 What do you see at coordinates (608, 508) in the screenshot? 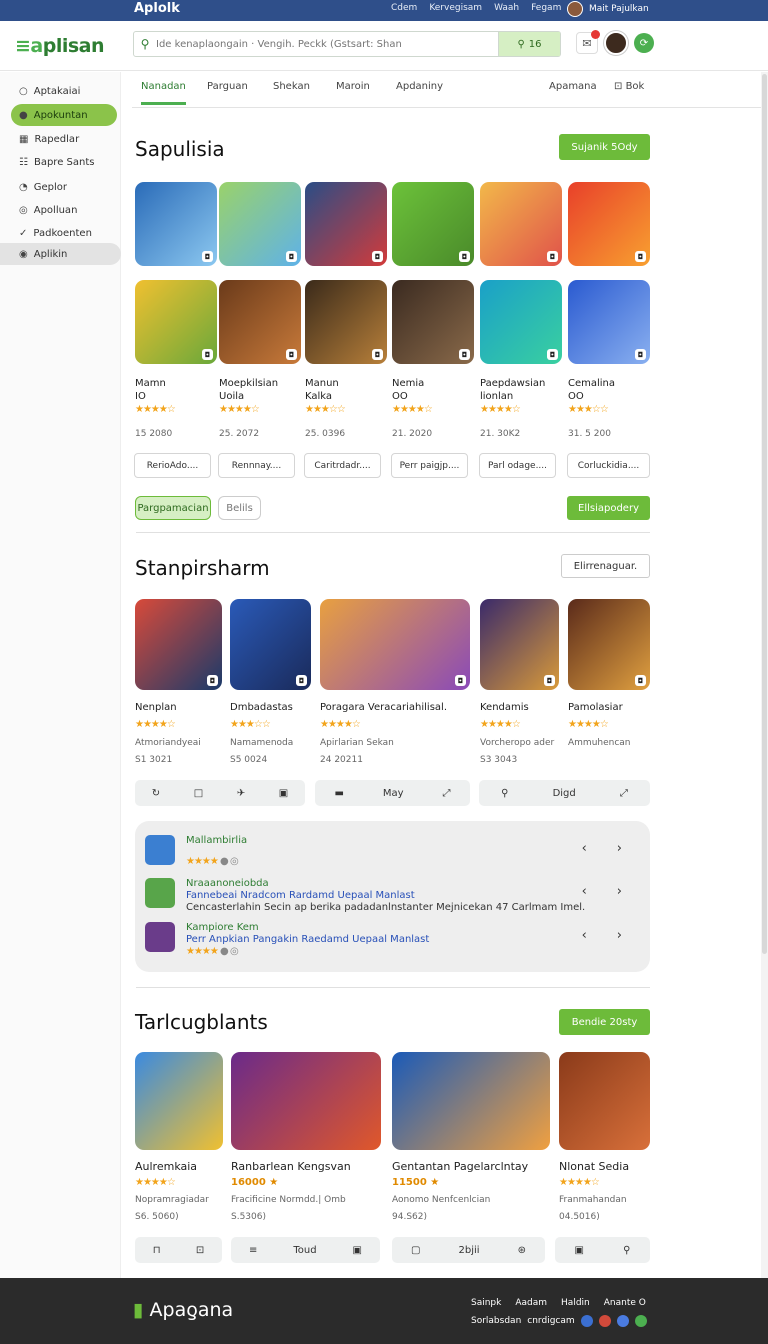
I see `more-button: Ellsiapodery` at bounding box center [608, 508].